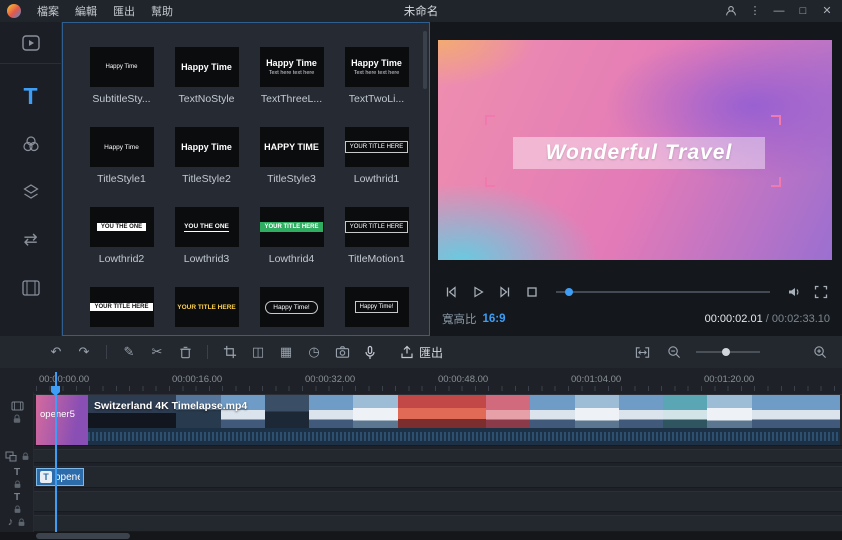 The width and height of the screenshot is (842, 540). What do you see at coordinates (30, 43) in the screenshot?
I see `sidebar-item-media` at bounding box center [30, 43].